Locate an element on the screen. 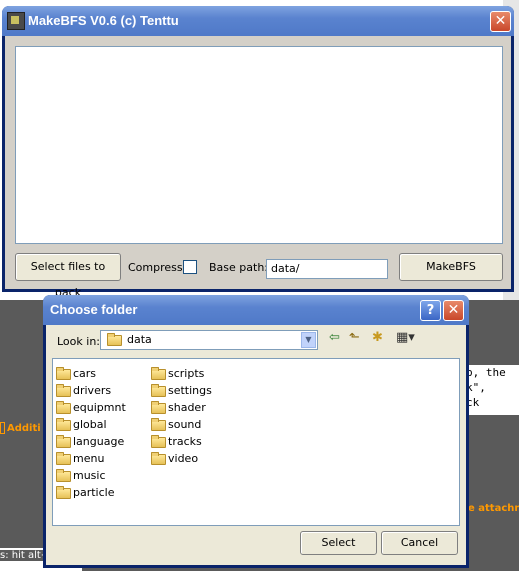 This screenshot has height=571, width=519. help-button: ? is located at coordinates (430, 310).